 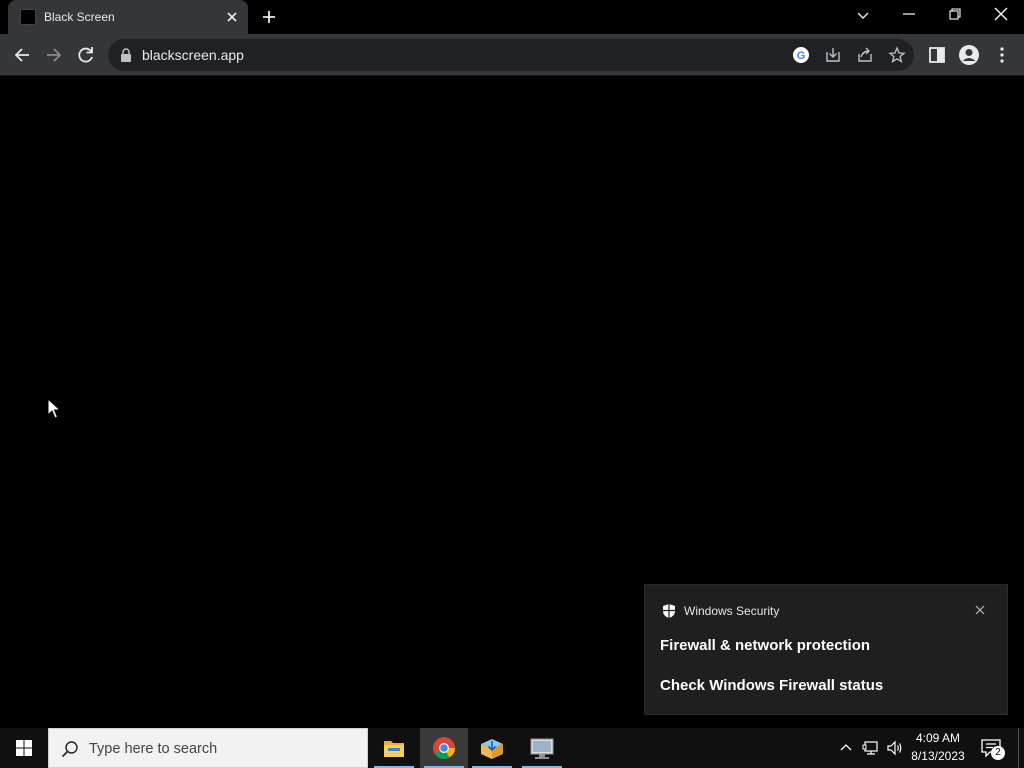 I want to click on network-icon, so click(x=871, y=748).